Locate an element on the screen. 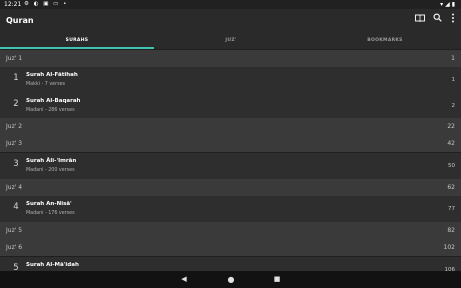 This screenshot has height=288, width=461. surah-name: Surah Āli-'Imrān is located at coordinates (51, 161).